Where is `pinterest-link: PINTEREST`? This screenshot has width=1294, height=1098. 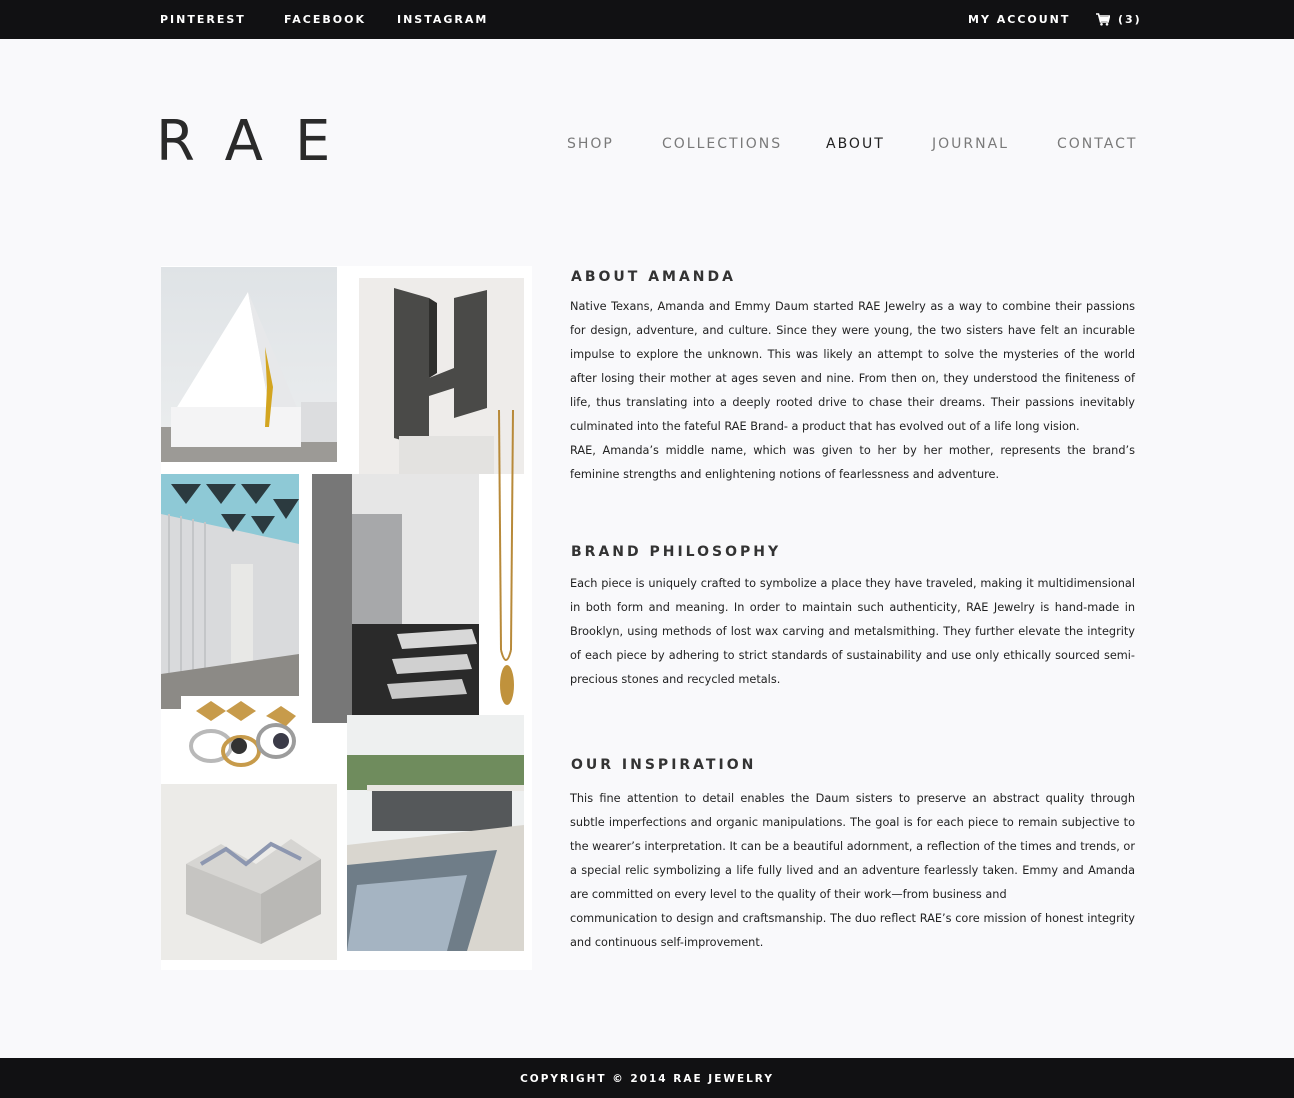 pinterest-link: PINTEREST is located at coordinates (203, 19).